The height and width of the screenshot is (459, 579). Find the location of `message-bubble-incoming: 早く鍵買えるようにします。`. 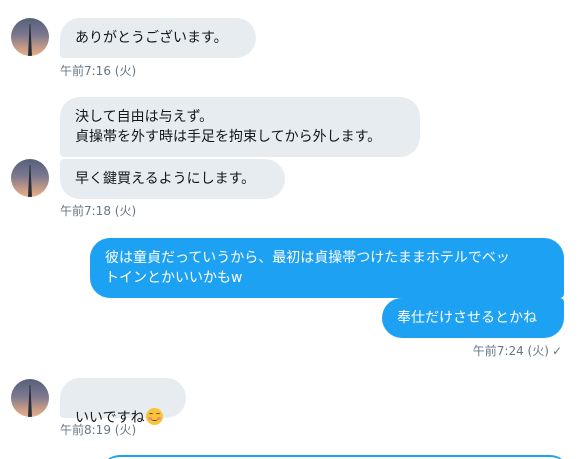

message-bubble-incoming: 早く鍵買えるようにします。 is located at coordinates (172, 179).